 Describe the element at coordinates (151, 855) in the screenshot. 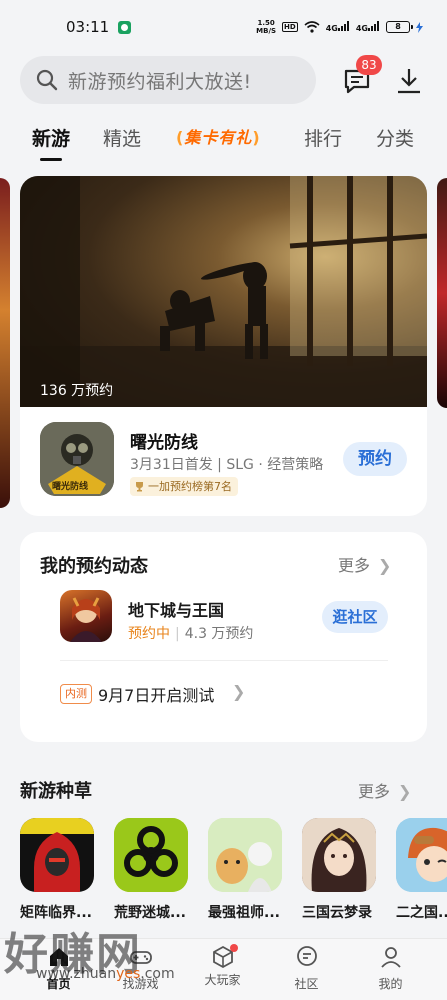

I see `biohazard-icon` at that location.